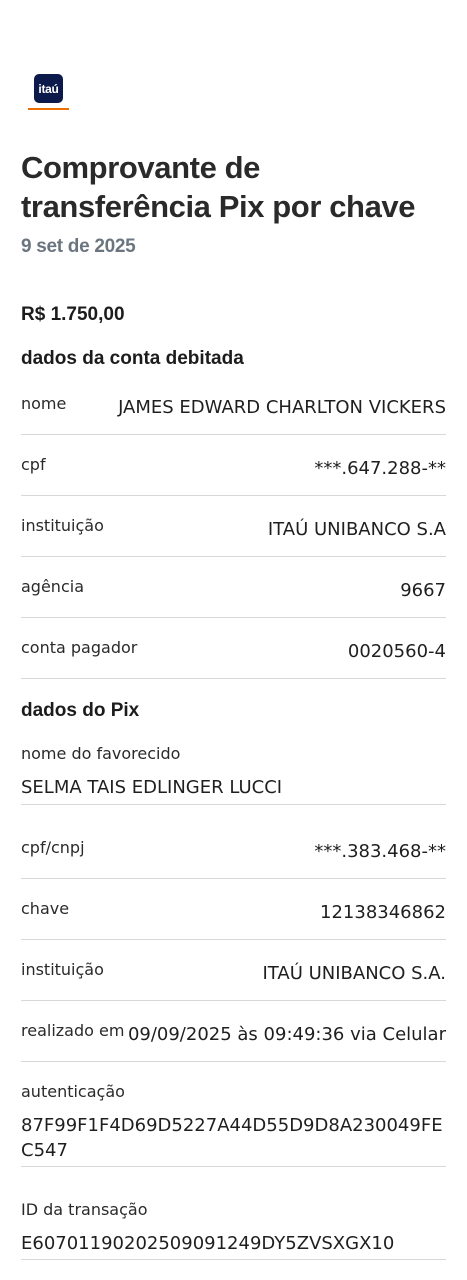  Describe the element at coordinates (52, 586) in the screenshot. I see `row-label: agência` at that location.